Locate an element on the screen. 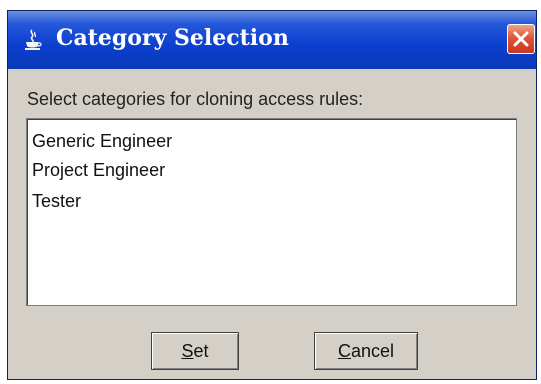 The height and width of the screenshot is (384, 541). window-title: Category Selection is located at coordinates (172, 38).